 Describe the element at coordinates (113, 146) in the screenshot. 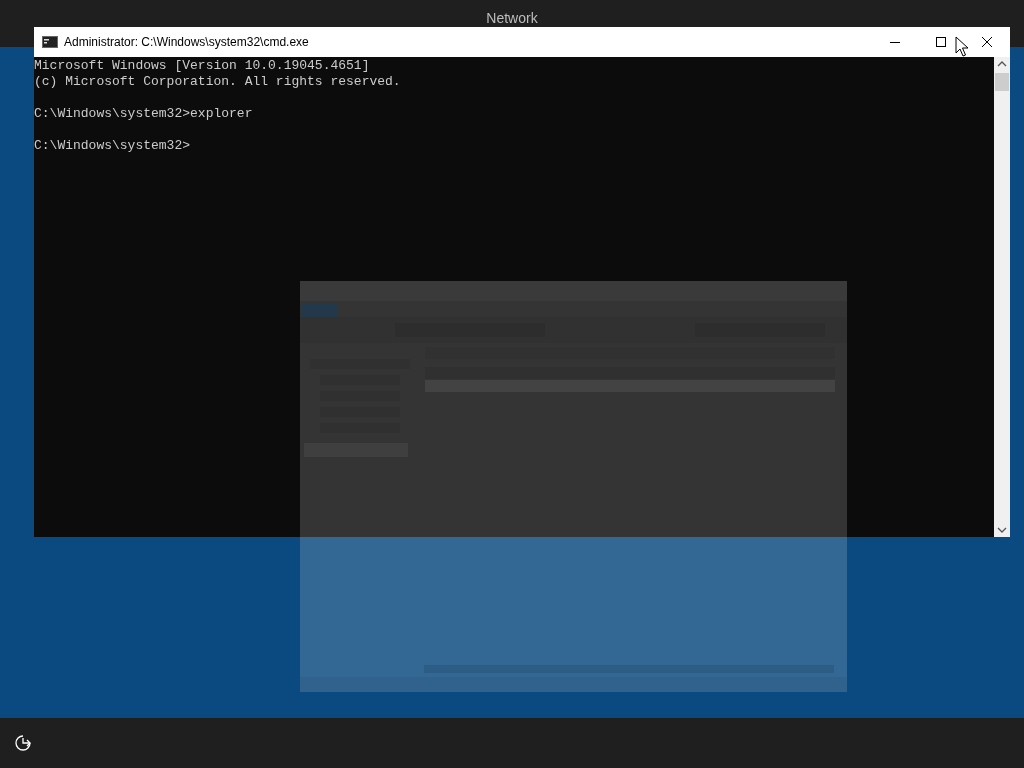

I see `console-line: C:\Windows\system32>` at that location.